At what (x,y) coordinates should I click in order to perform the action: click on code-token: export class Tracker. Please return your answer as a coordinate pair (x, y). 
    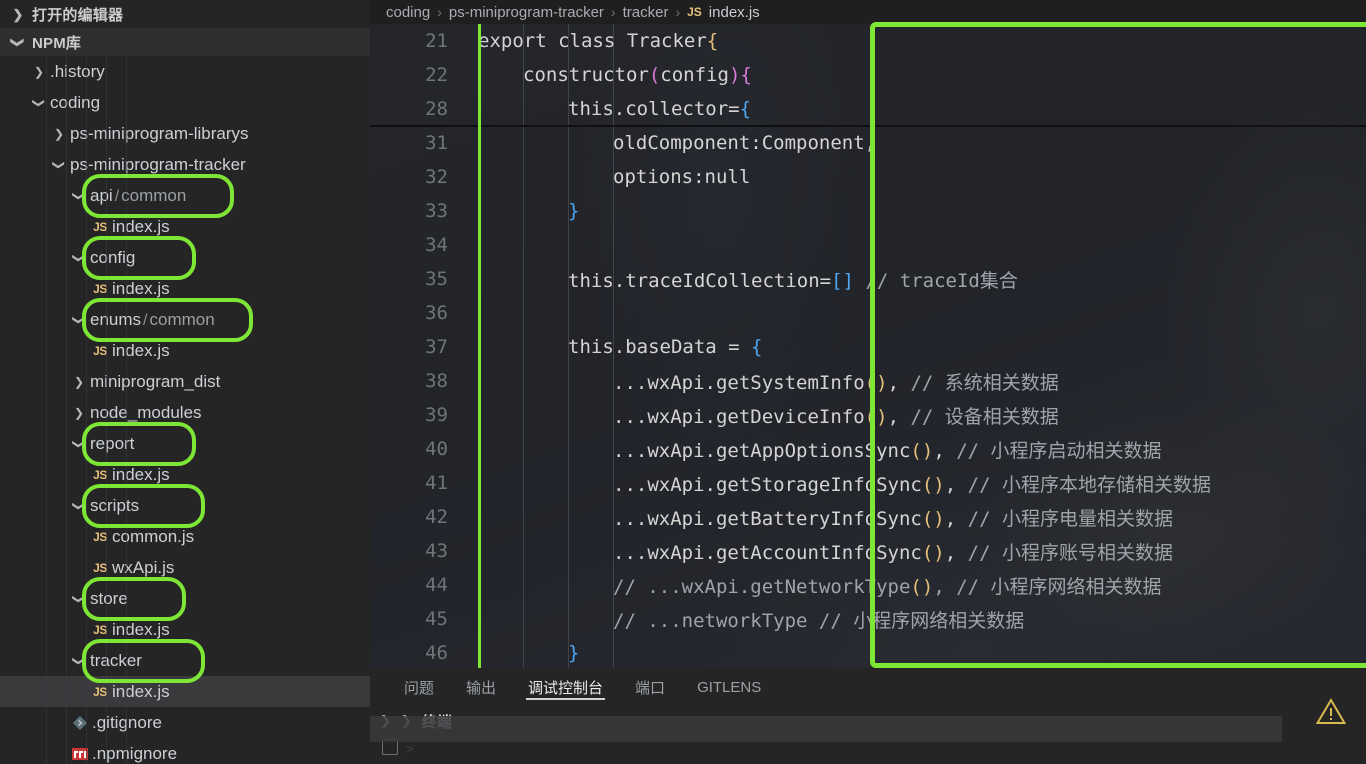
    Looking at the image, I should click on (592, 41).